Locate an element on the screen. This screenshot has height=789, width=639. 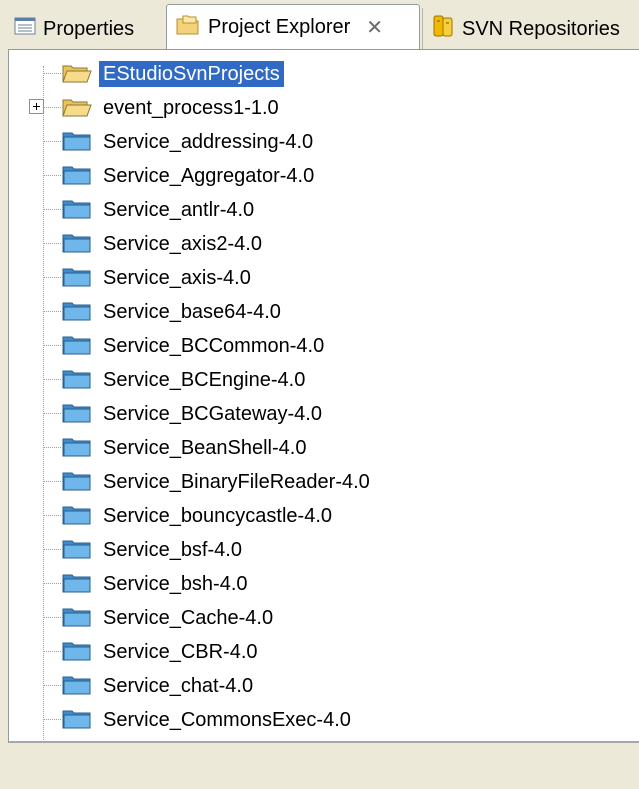
tree-item-label: Service_CommonsExec-4.0 is located at coordinates (227, 720).